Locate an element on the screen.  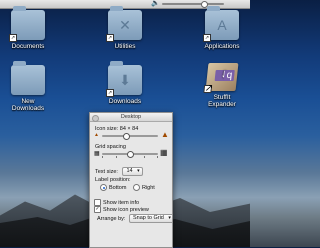
icon-label: New Downloads is located at coordinates (28, 105).